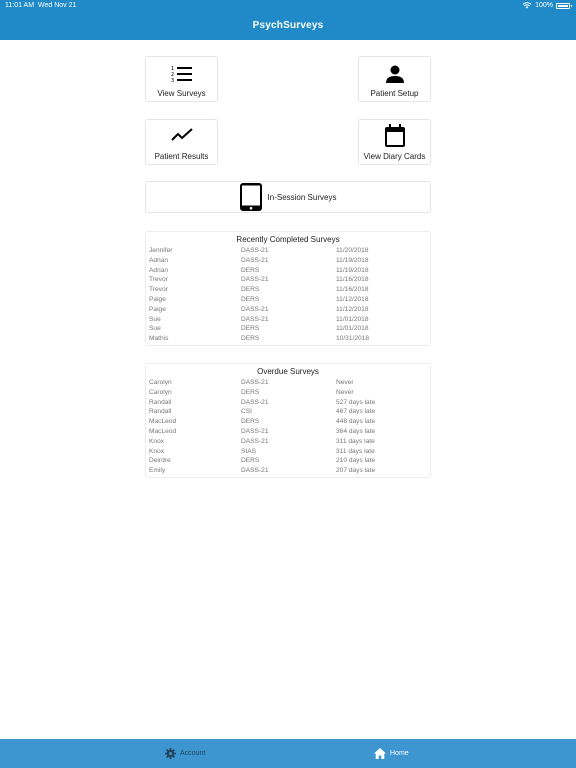 The width and height of the screenshot is (576, 768). Describe the element at coordinates (288, 371) in the screenshot. I see `overdue-title: Overdue Surveys` at that location.